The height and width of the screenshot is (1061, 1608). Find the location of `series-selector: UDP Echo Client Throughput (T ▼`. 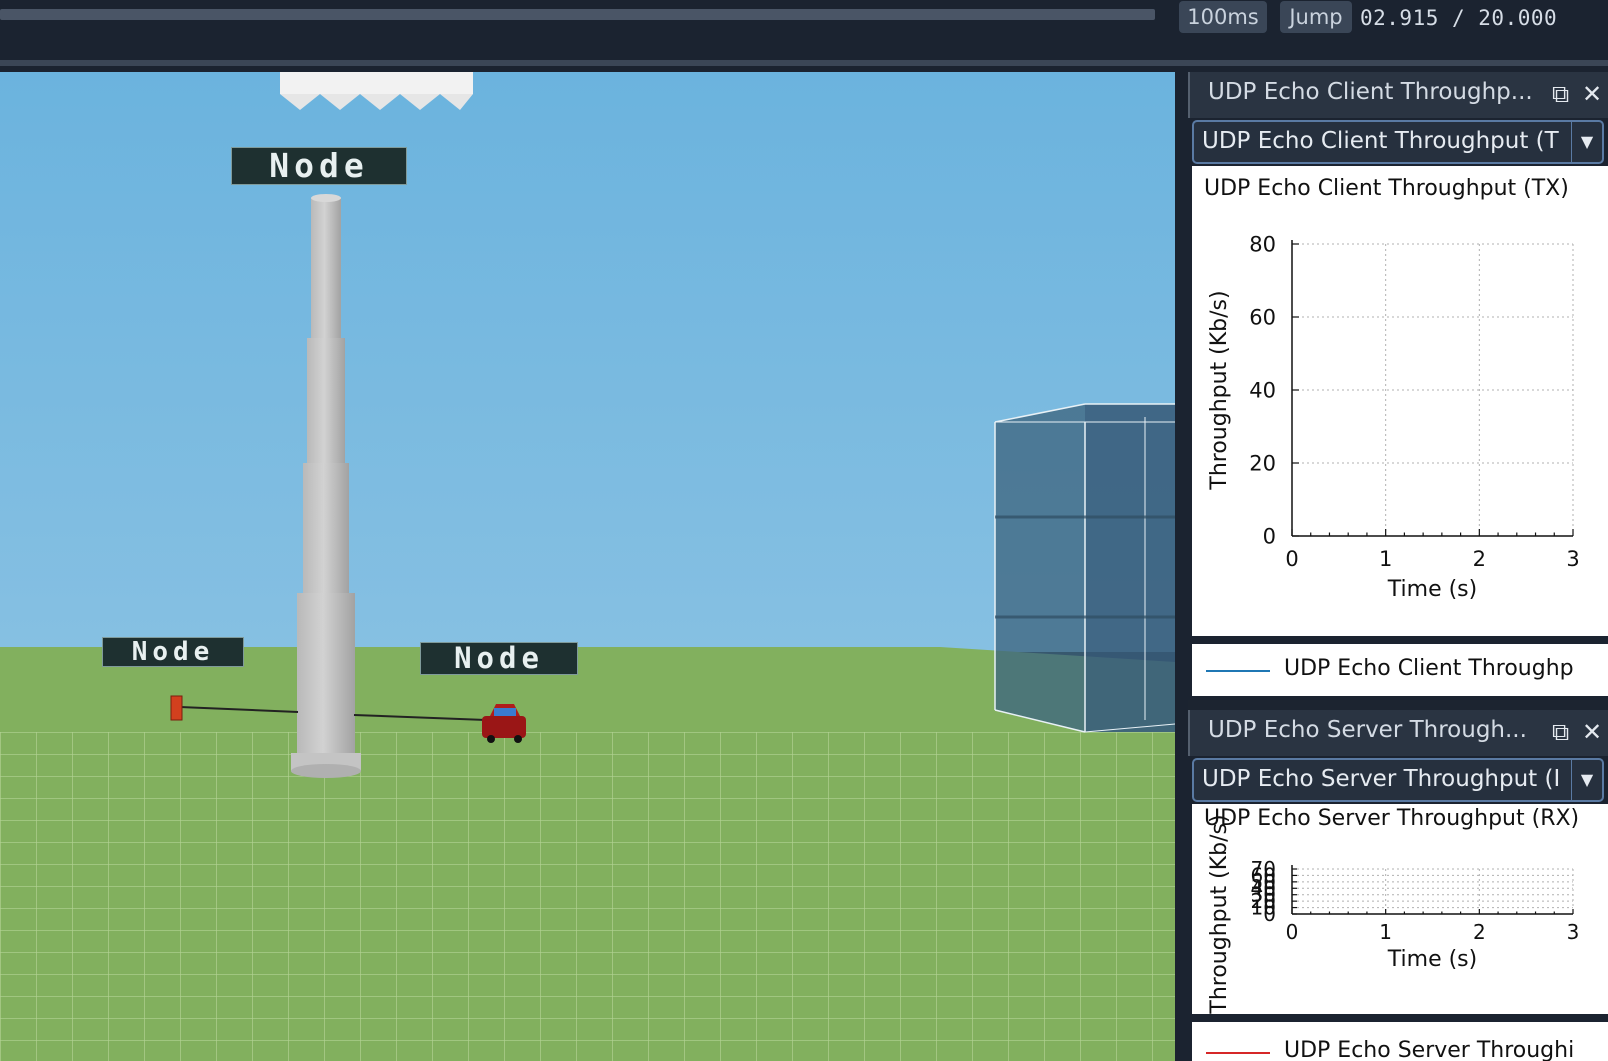

series-selector: UDP Echo Client Throughput (T ▼ is located at coordinates (1398, 142).